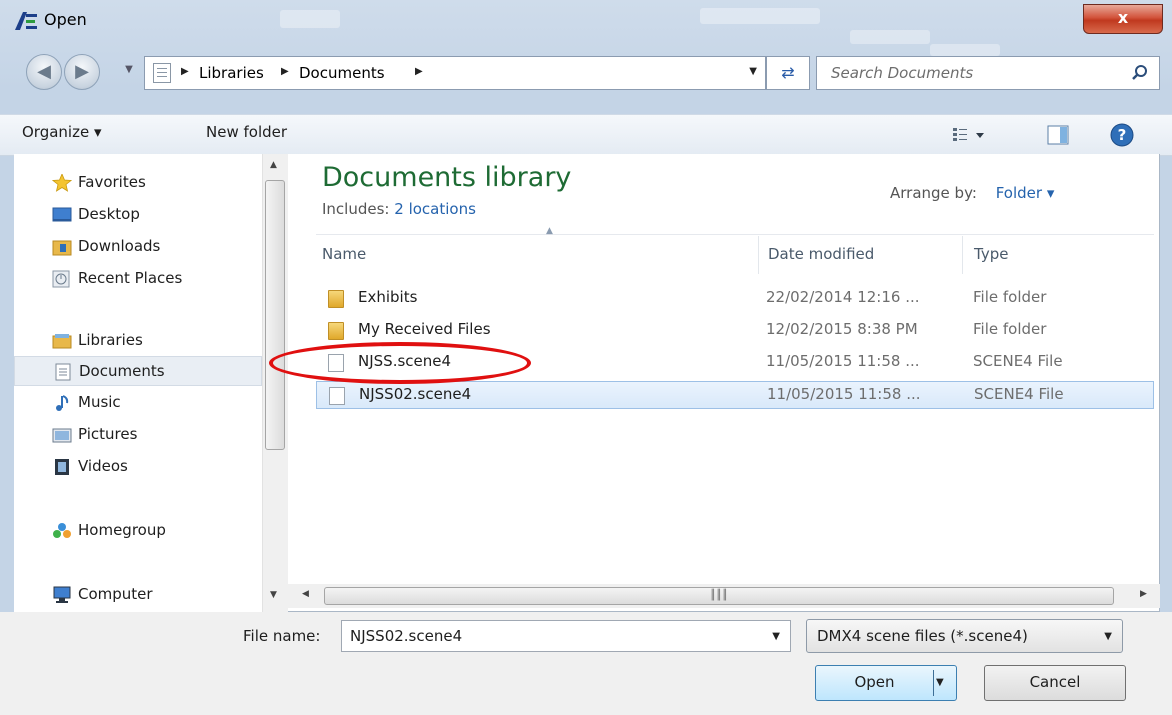 This screenshot has height=715, width=1172. Describe the element at coordinates (455, 73) in the screenshot. I see `address-bar: ▶ Libraries ▶ Documents ▶ ▼` at that location.